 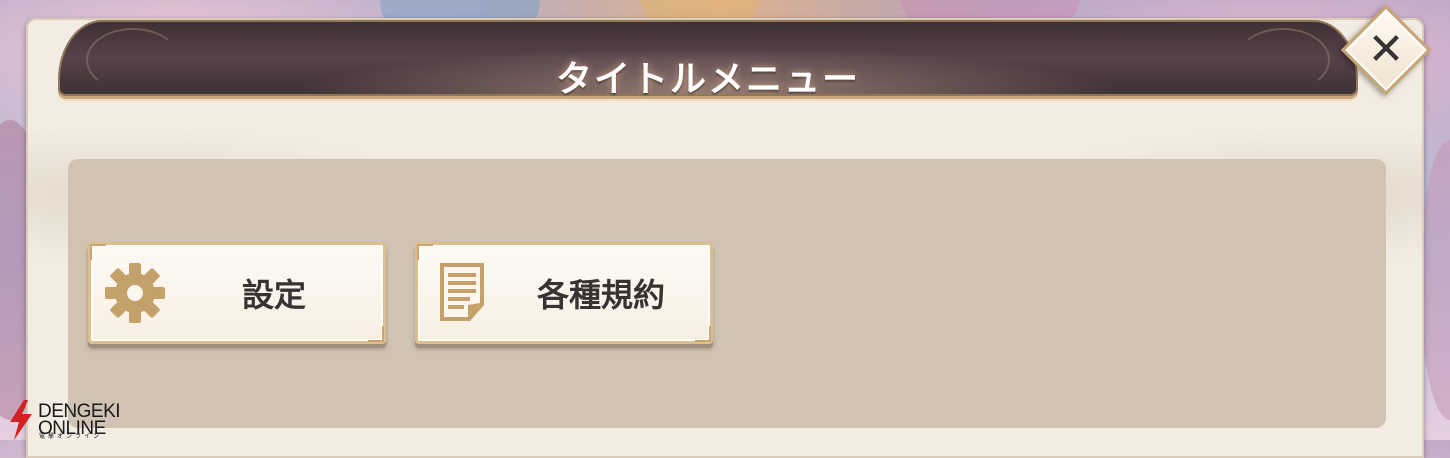 I want to click on document-icon, so click(x=462, y=293).